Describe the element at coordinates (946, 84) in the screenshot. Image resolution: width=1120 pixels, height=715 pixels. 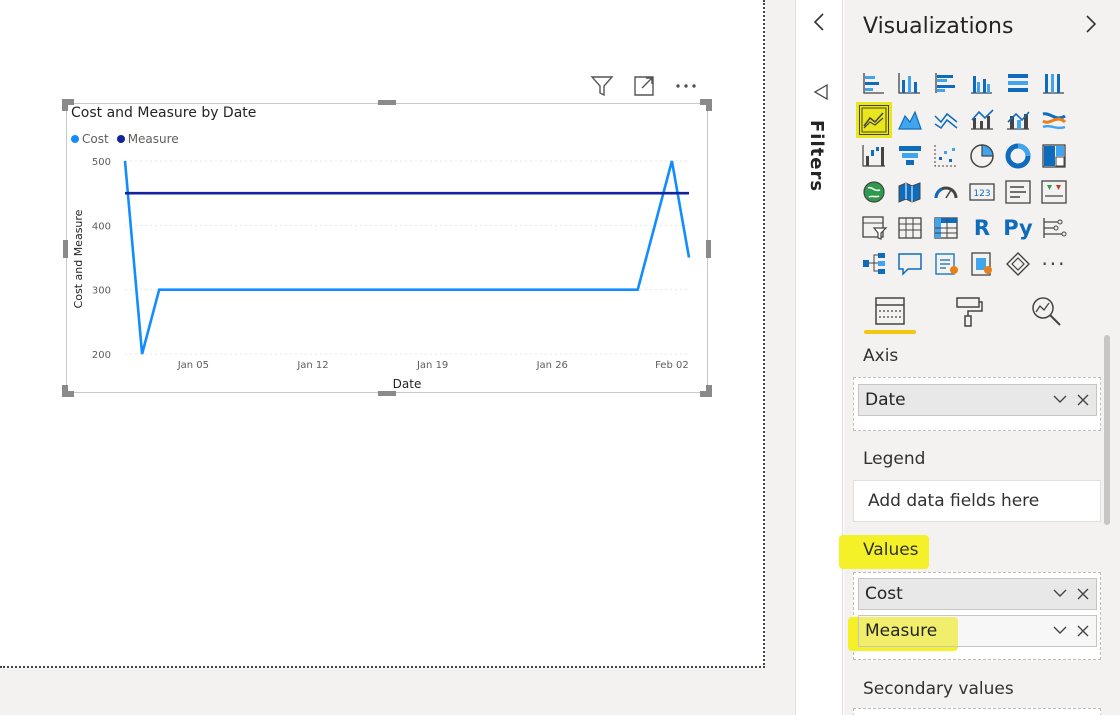
I see `clustered-bar-chart-icon` at that location.